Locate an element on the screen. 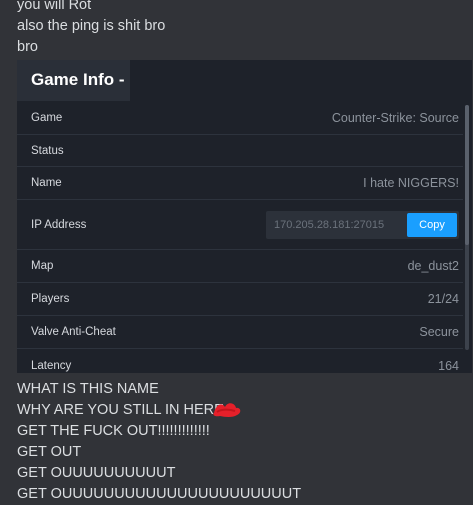 This screenshot has width=473, height=505. row-label: Latency is located at coordinates (51, 365).